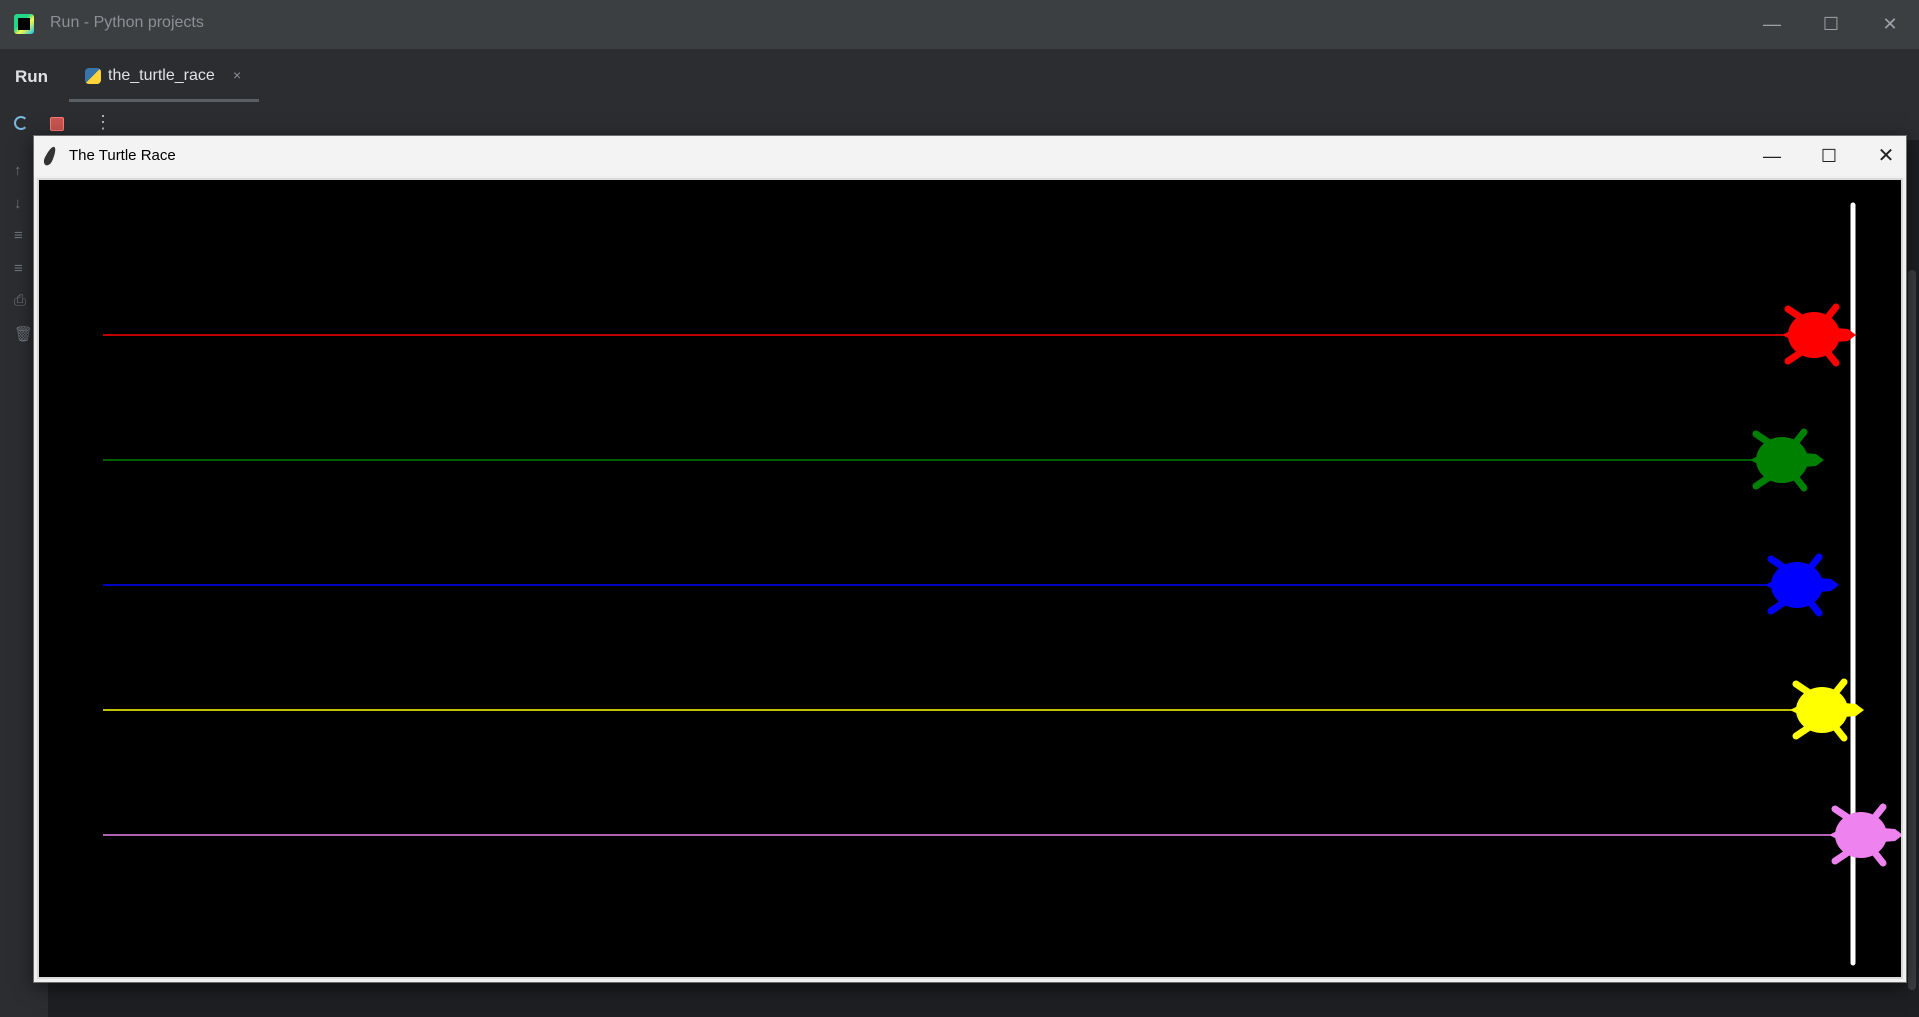 This screenshot has height=1017, width=1919. What do you see at coordinates (93, 76) in the screenshot?
I see `python-file-icon` at bounding box center [93, 76].